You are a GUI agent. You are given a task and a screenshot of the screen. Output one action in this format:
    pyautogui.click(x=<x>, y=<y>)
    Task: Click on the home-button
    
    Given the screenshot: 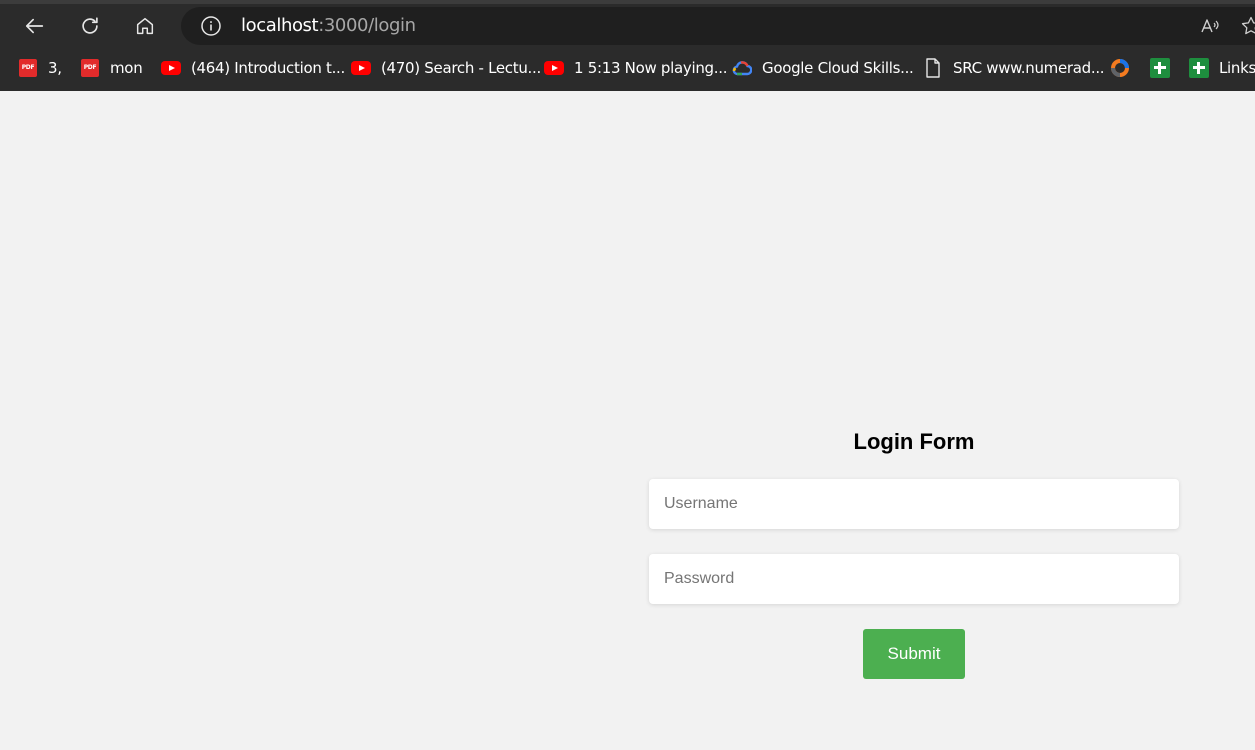 What is the action you would take?
    pyautogui.click(x=145, y=26)
    